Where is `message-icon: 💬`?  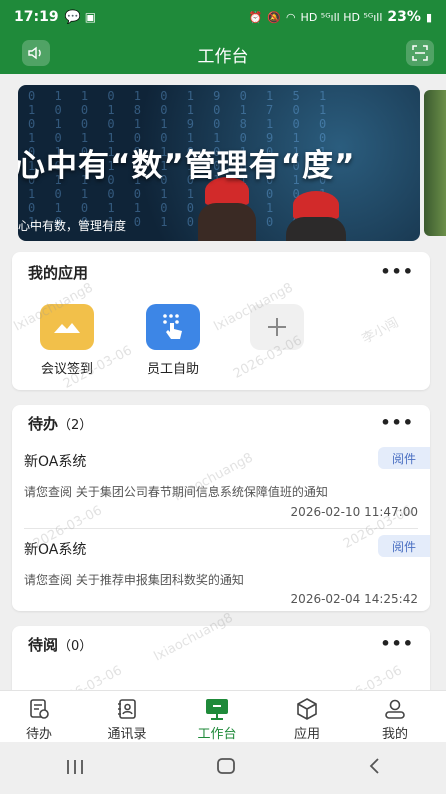 message-icon: 💬 is located at coordinates (72, 17).